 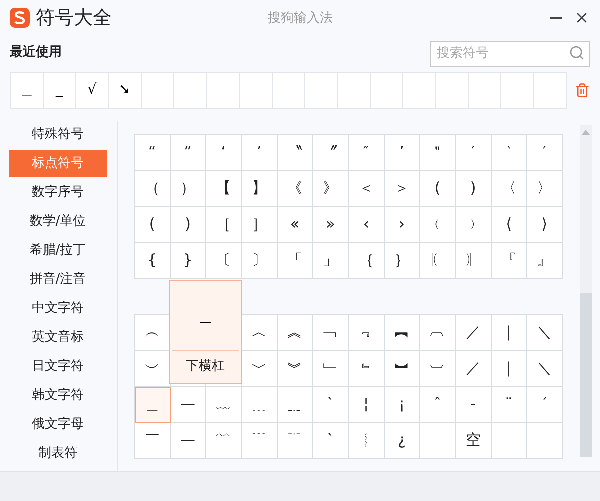 I want to click on symbol-cell: 〔, so click(x=224, y=261).